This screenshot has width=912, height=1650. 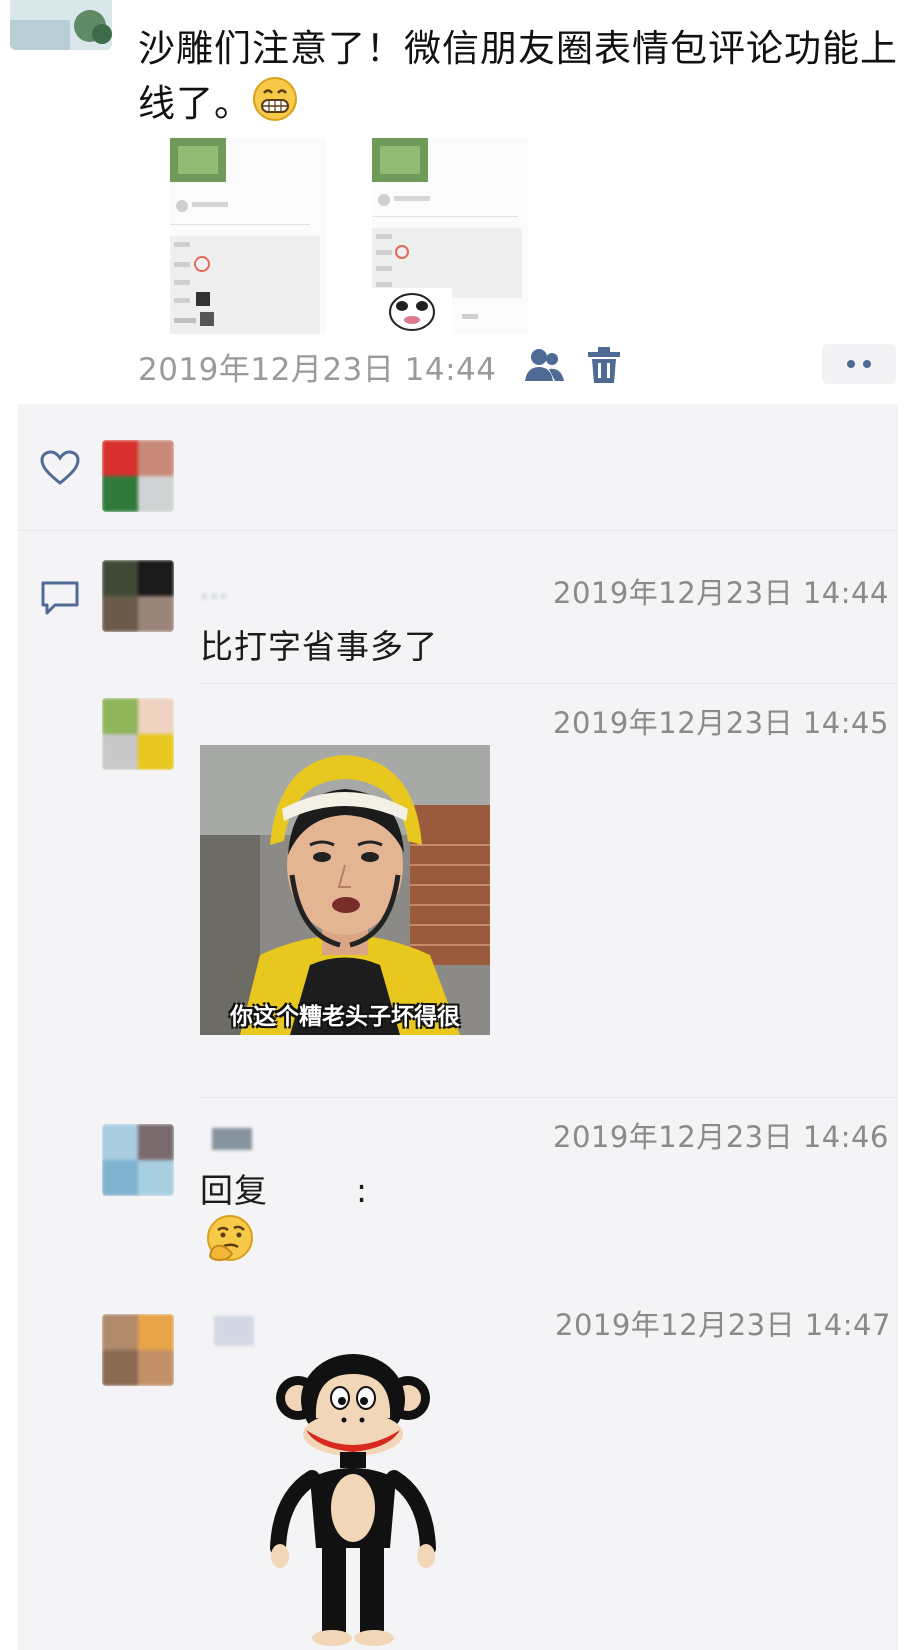 I want to click on meme-caption: 你这个糟老头子坏得很, so click(x=345, y=1017).